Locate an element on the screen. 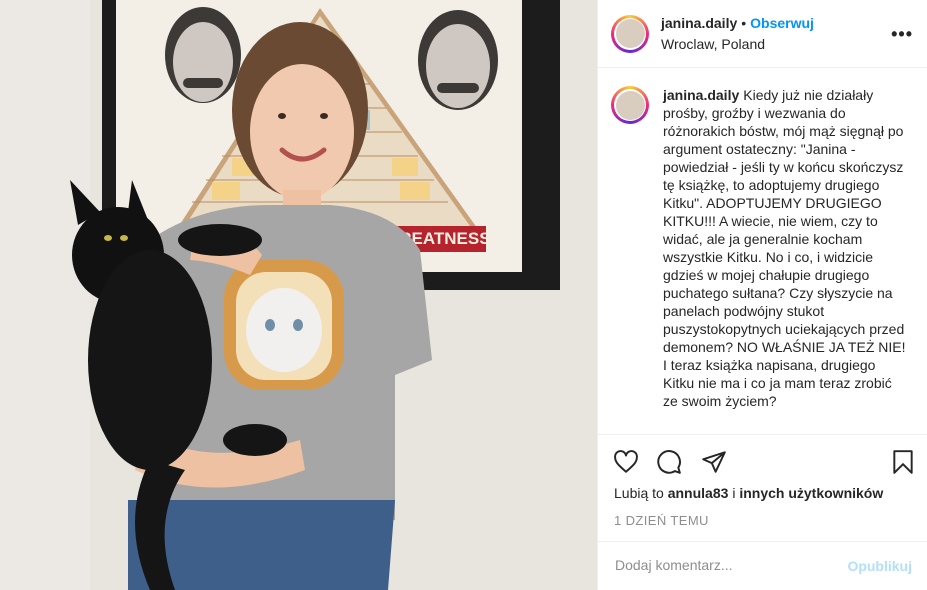  more-options-icon: ••• is located at coordinates (902, 34).